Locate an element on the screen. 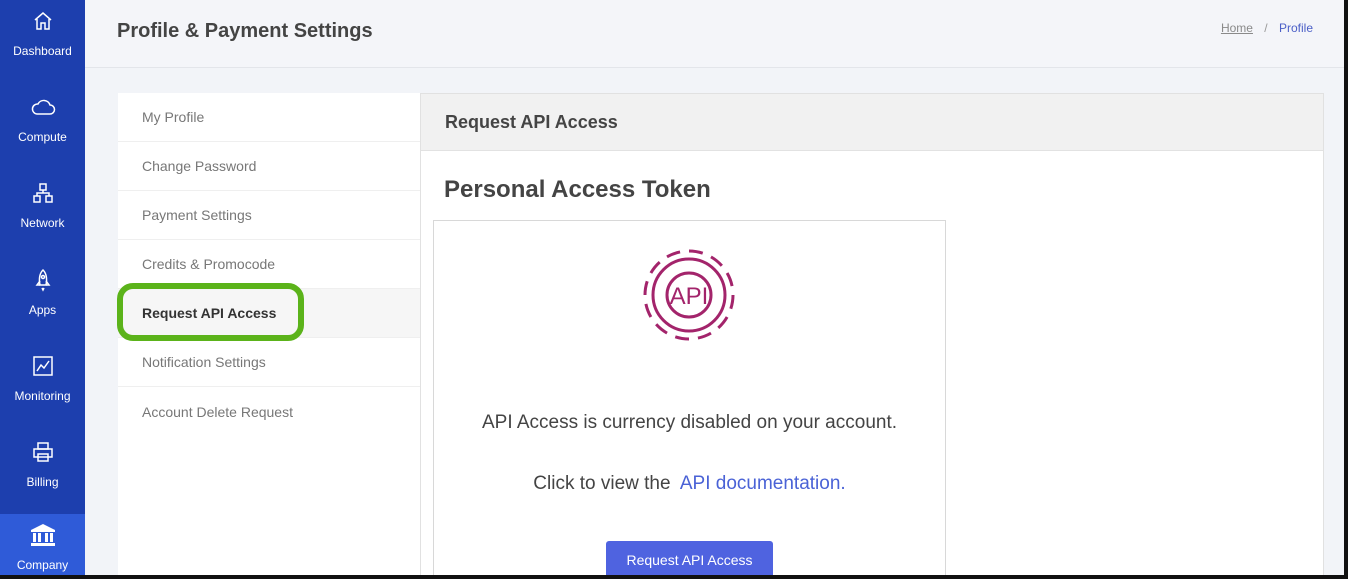 This screenshot has height=579, width=1348. menu-item-label: Notification Settings is located at coordinates (204, 362).